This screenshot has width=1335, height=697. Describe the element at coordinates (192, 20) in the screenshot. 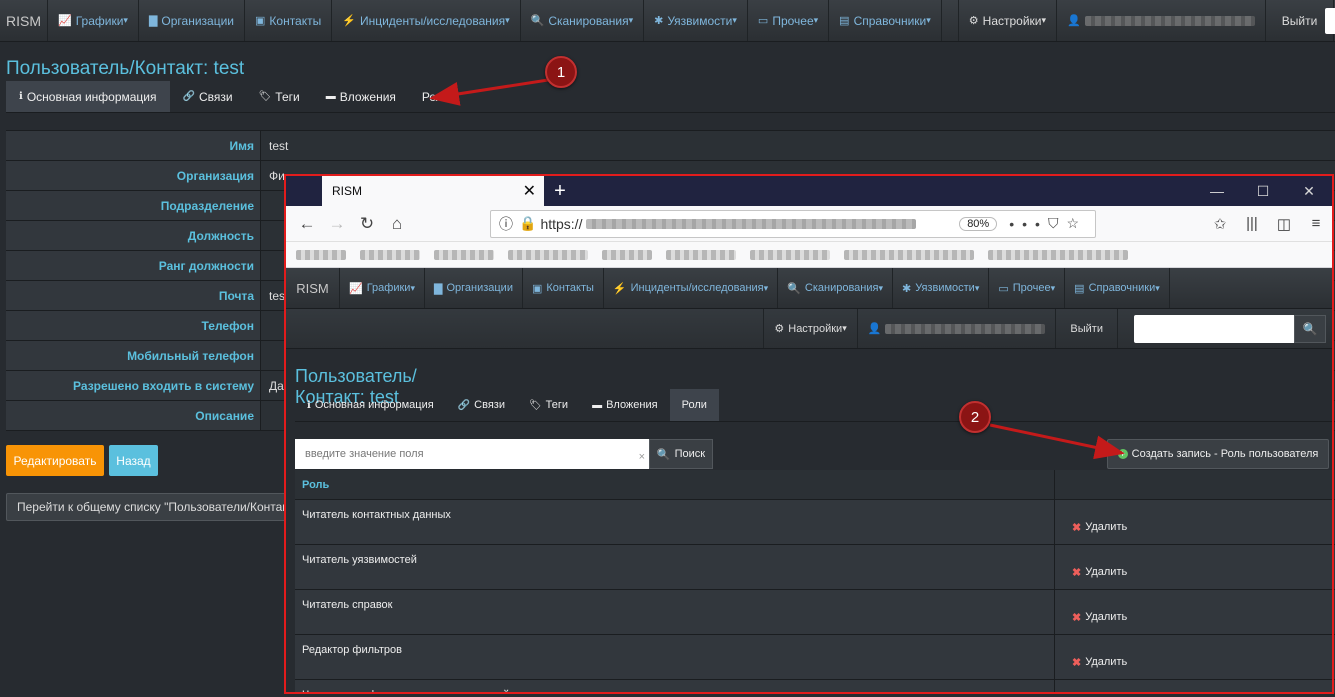

I see `nav-organizations: ▇ Организации` at that location.